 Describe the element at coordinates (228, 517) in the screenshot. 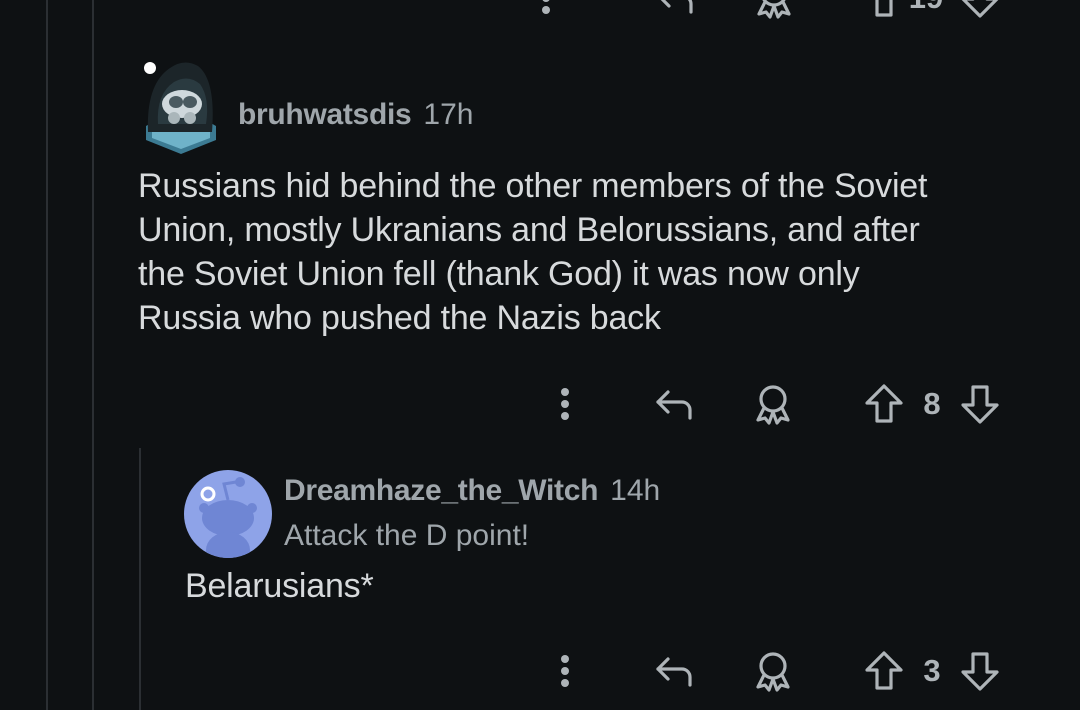

I see `default-snoo-avatar-icon` at that location.